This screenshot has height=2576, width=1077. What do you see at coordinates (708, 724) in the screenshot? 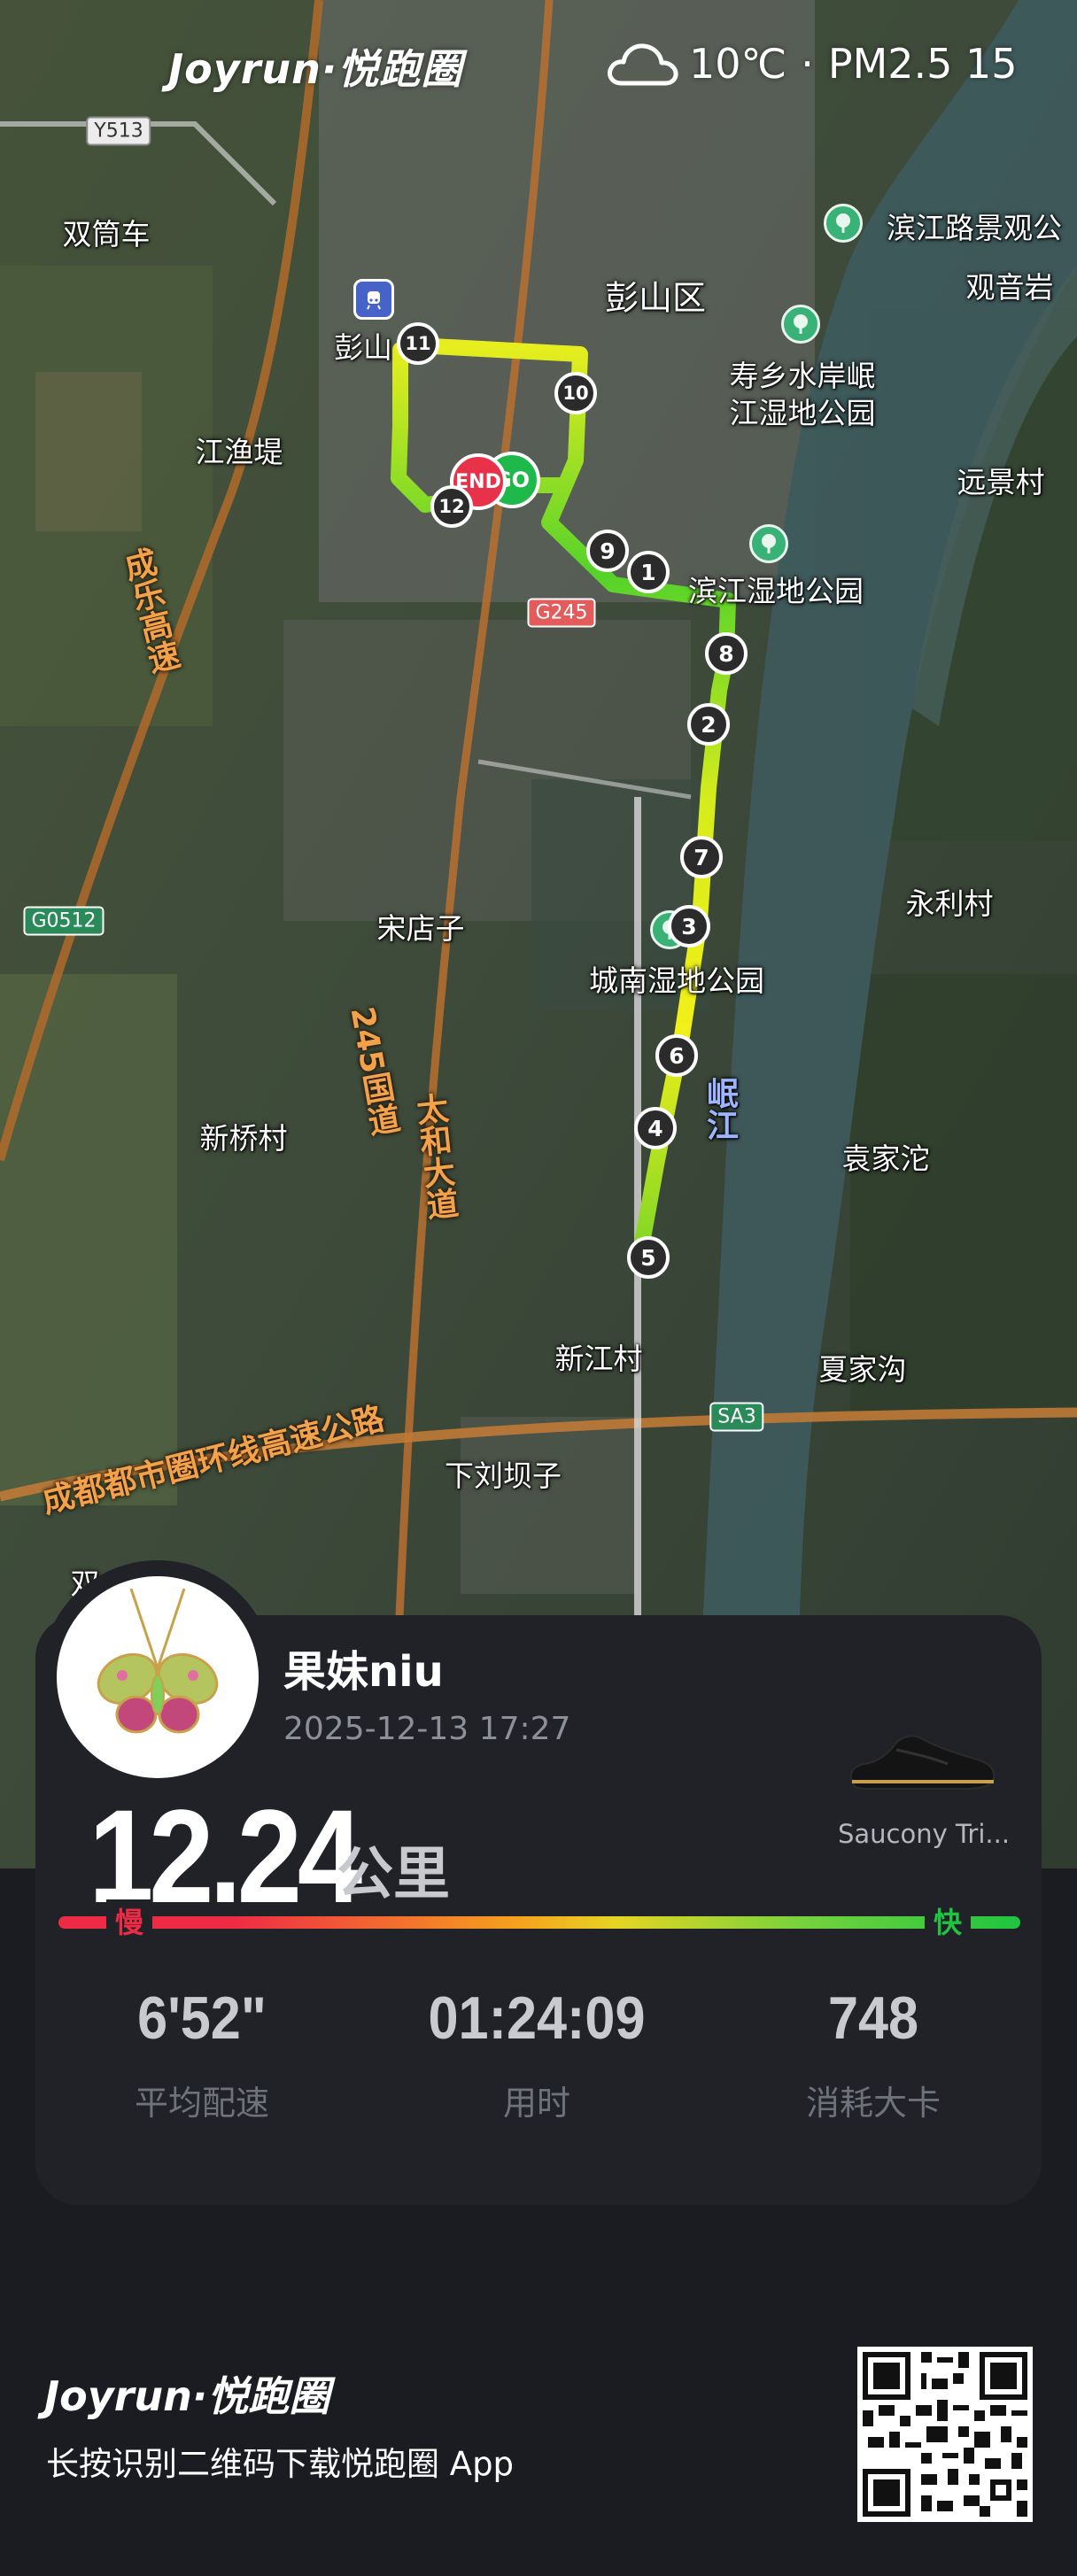
I see `km-marker: 2` at bounding box center [708, 724].